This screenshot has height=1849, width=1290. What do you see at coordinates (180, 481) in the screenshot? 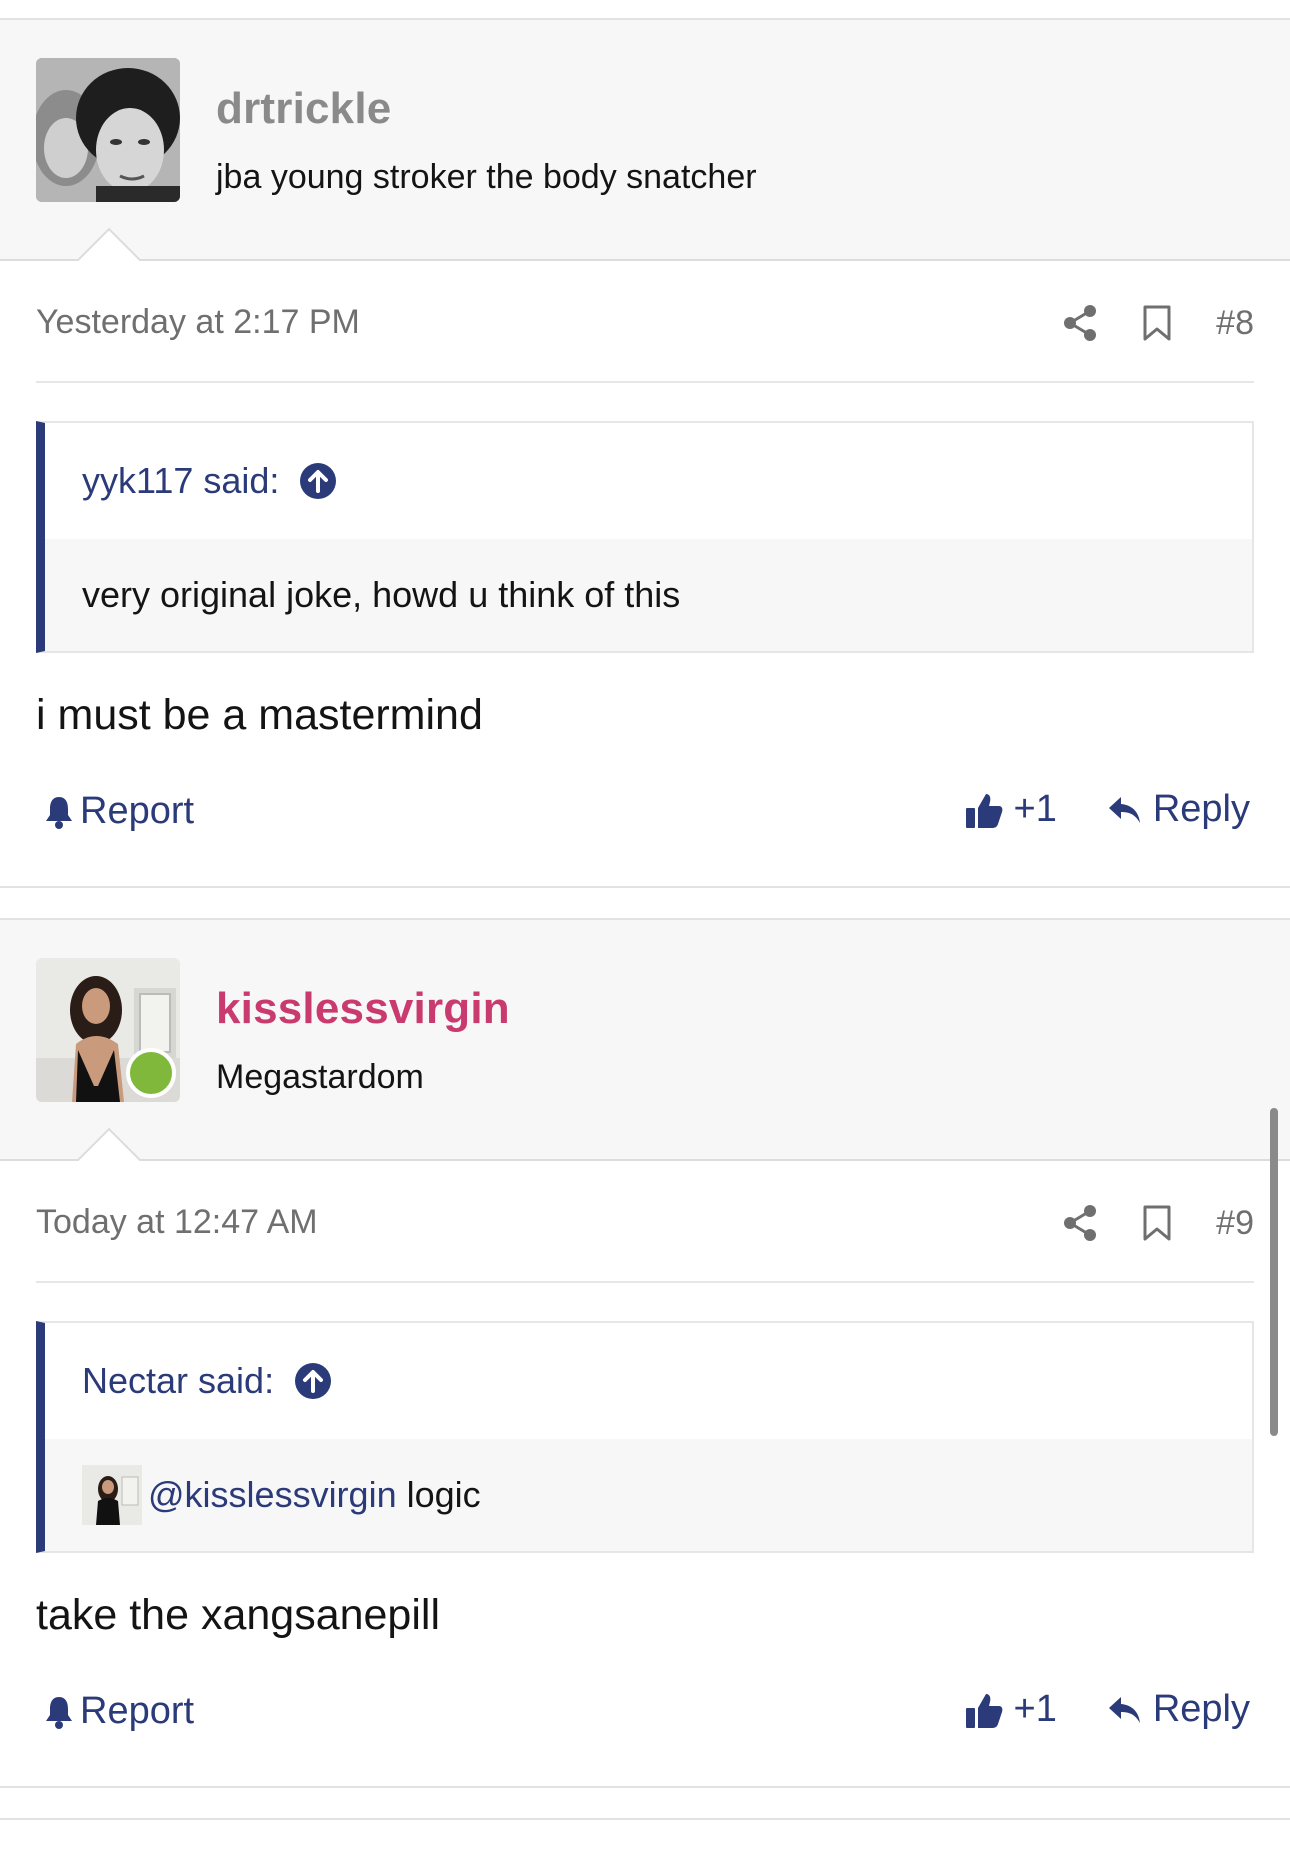
I see `quote-attribution: yyk117 said:` at bounding box center [180, 481].